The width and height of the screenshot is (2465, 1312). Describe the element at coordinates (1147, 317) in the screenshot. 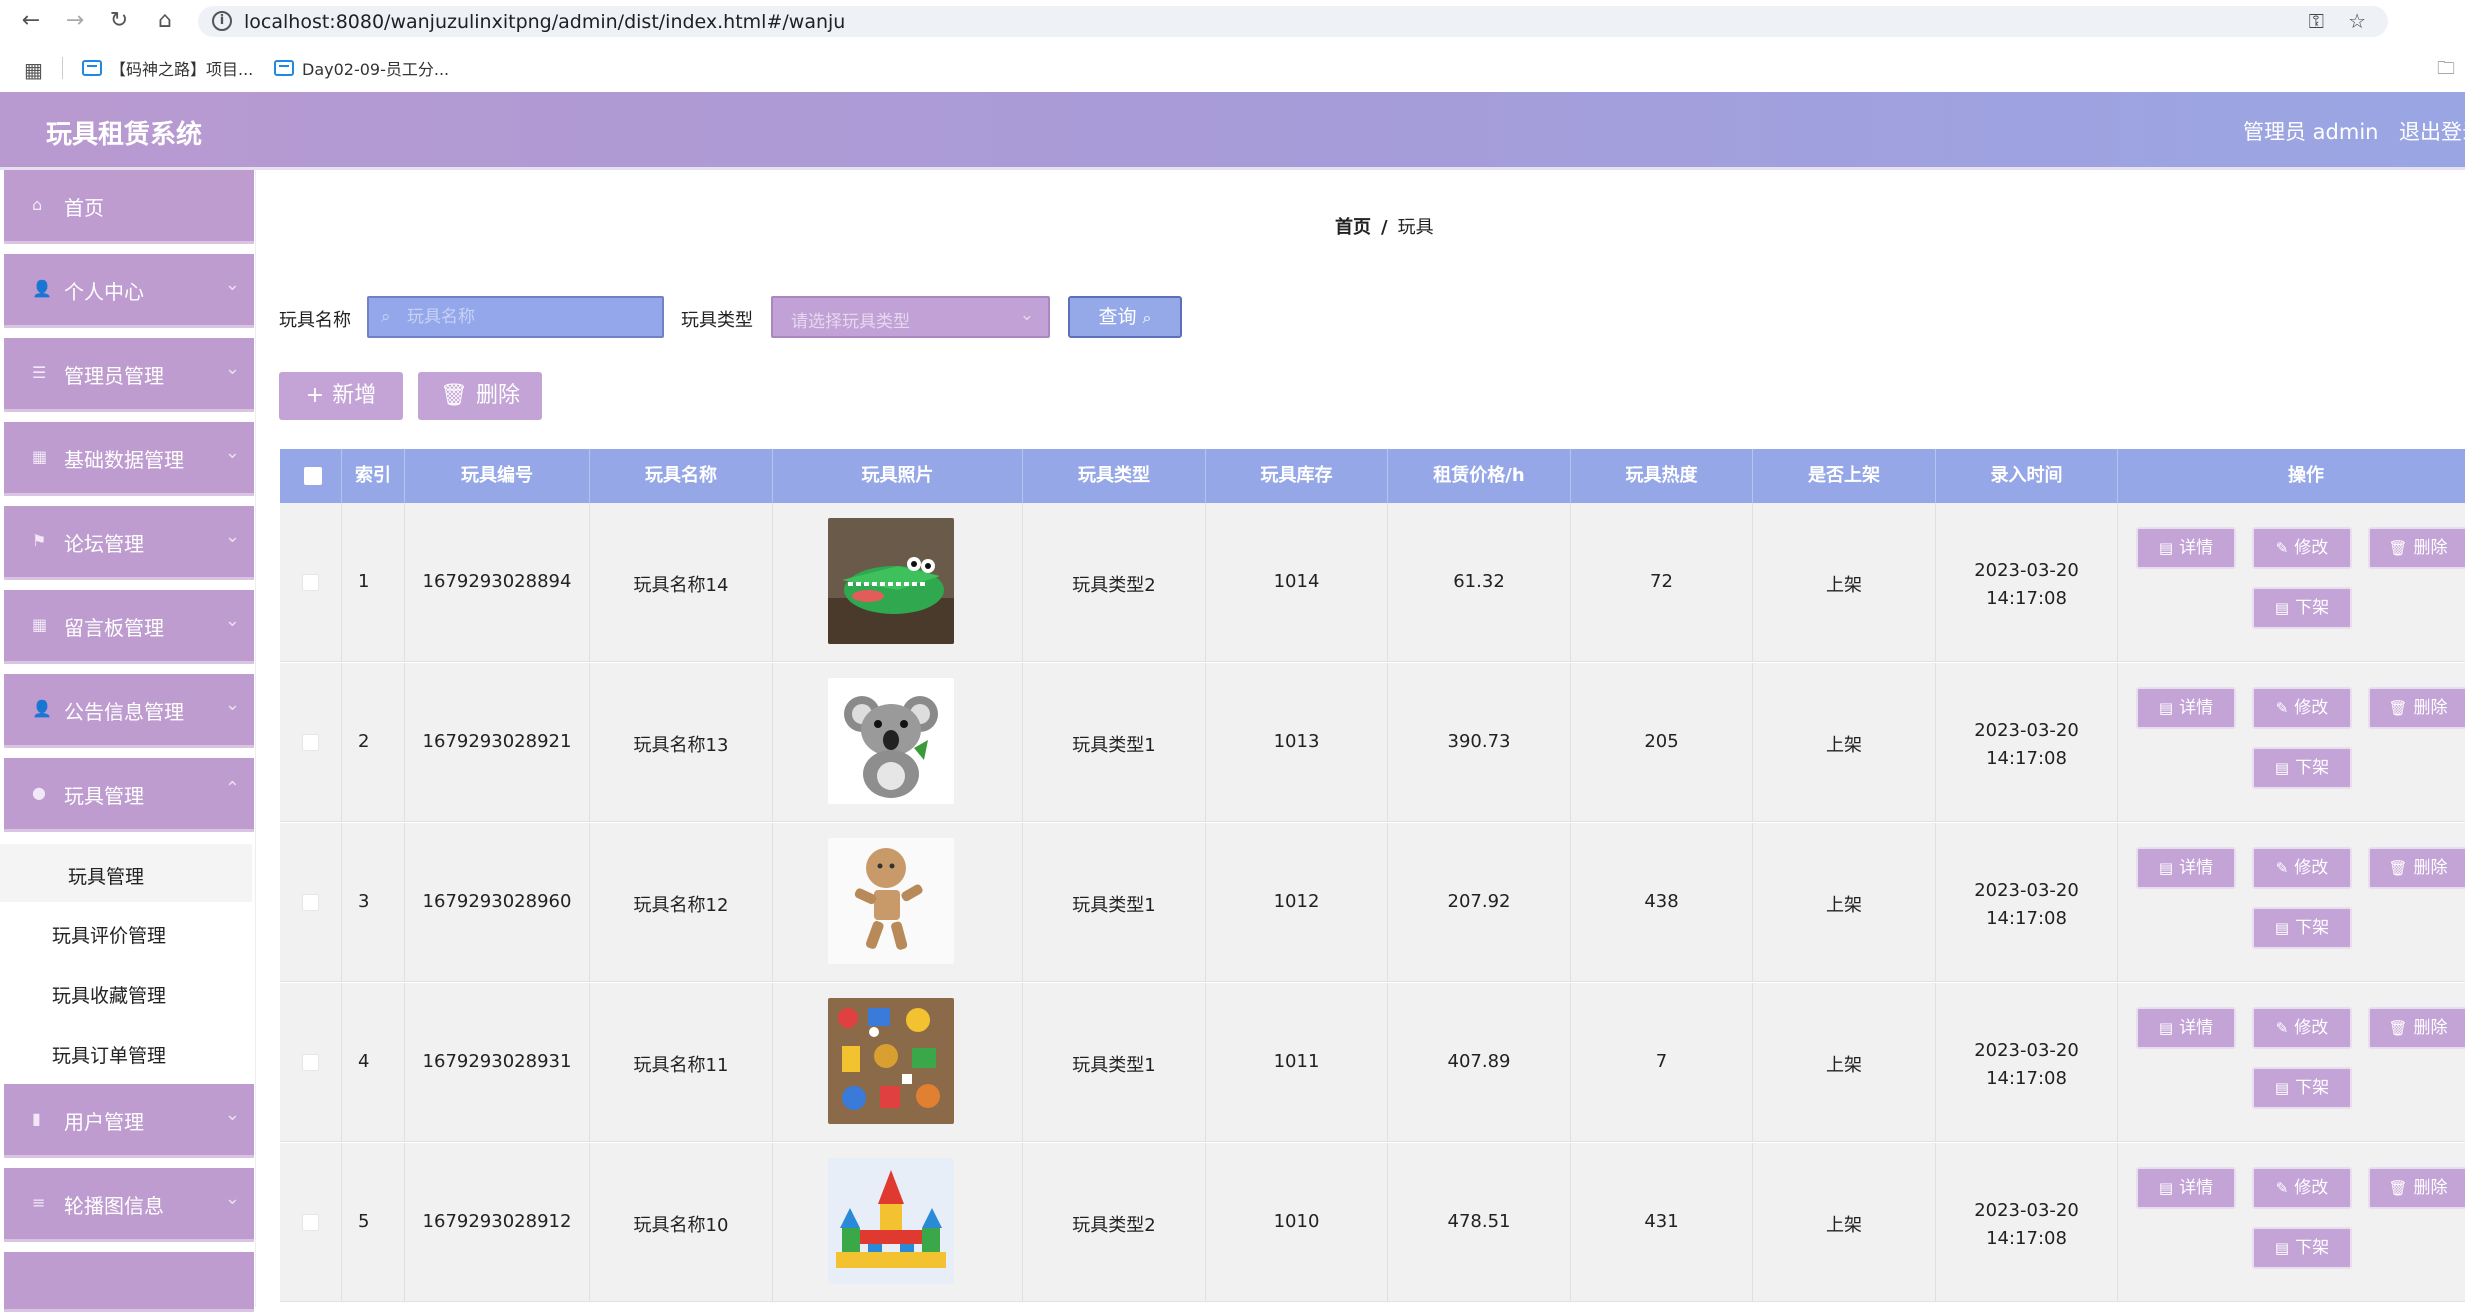

I see `search-icon: ⌕` at that location.